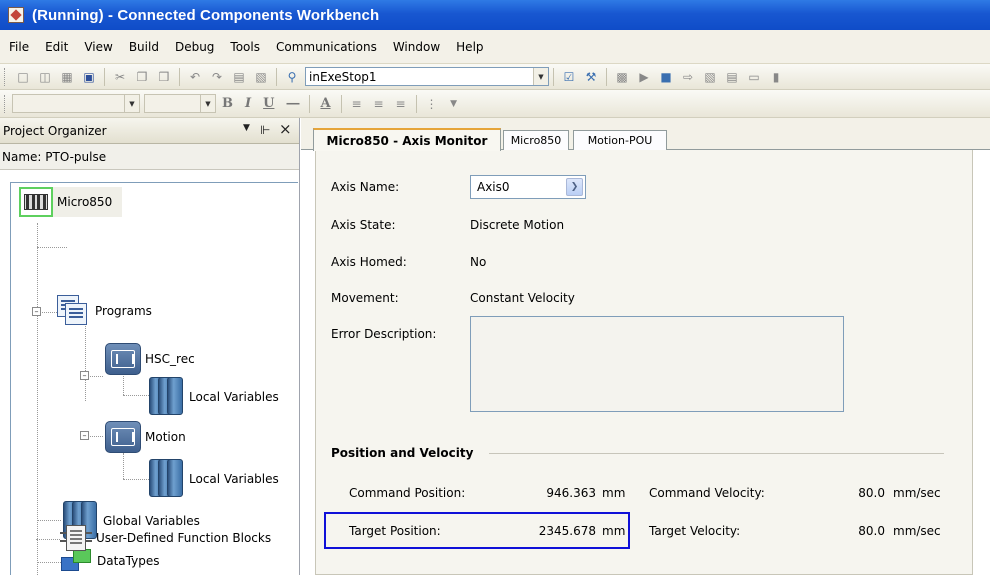 The image size is (990, 575). What do you see at coordinates (55, 130) in the screenshot?
I see `project-organizer-title: Project Organizer` at bounding box center [55, 130].